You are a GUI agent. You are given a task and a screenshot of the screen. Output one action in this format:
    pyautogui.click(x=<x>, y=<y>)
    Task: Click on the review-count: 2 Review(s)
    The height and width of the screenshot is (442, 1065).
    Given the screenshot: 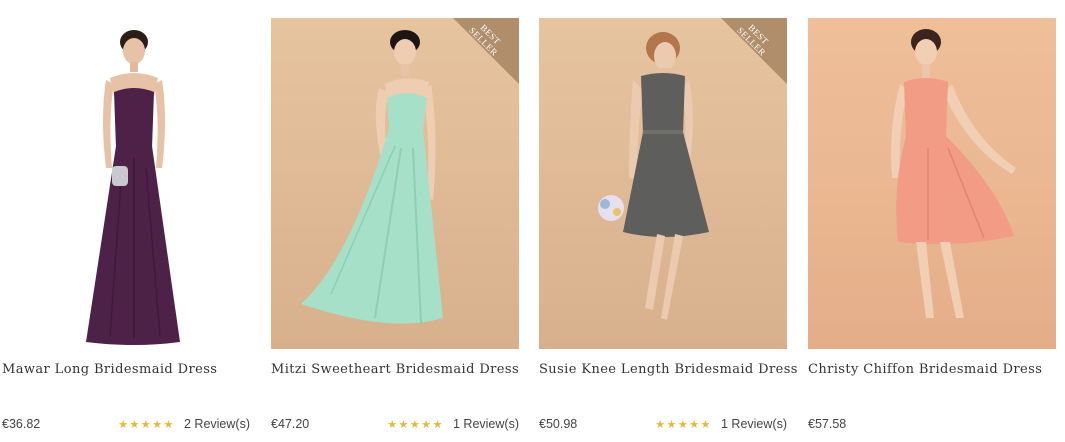 What is the action you would take?
    pyautogui.click(x=217, y=424)
    